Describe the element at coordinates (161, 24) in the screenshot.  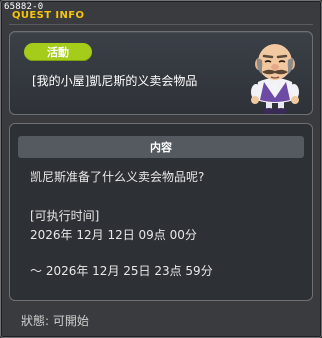
I see `title-divider` at that location.